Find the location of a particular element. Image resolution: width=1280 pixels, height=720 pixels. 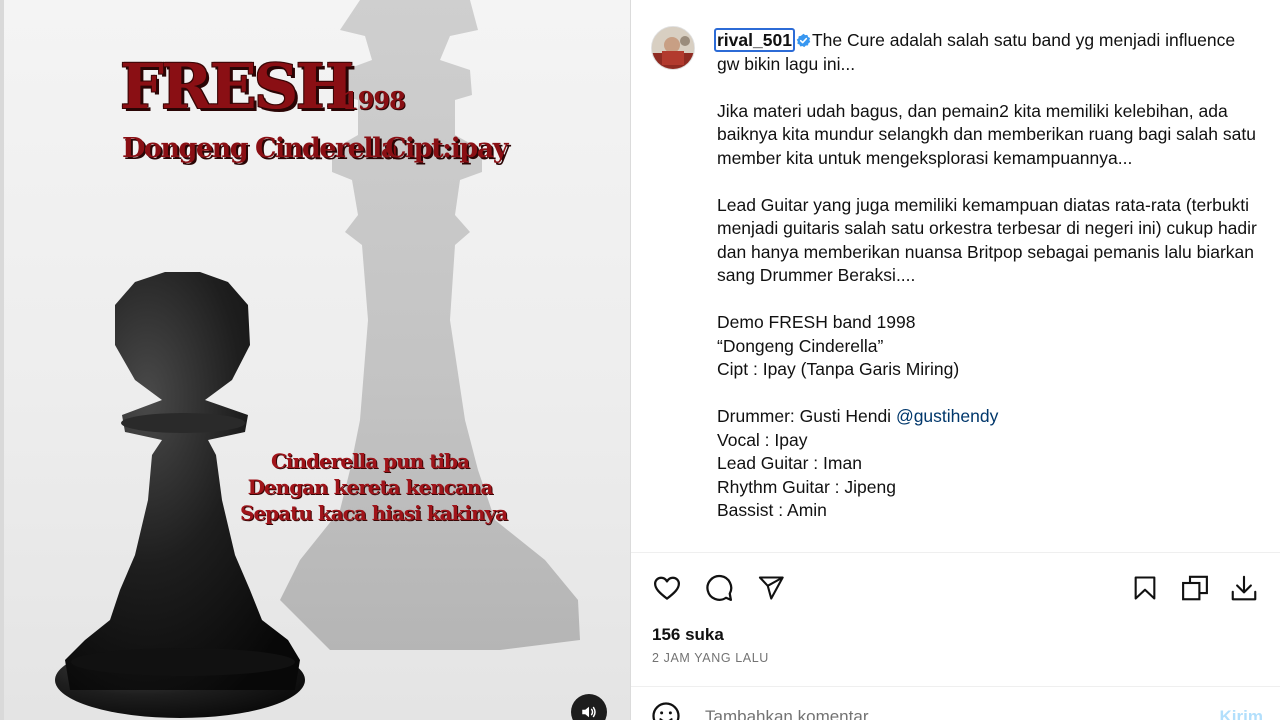

save-button is located at coordinates (1145, 588).